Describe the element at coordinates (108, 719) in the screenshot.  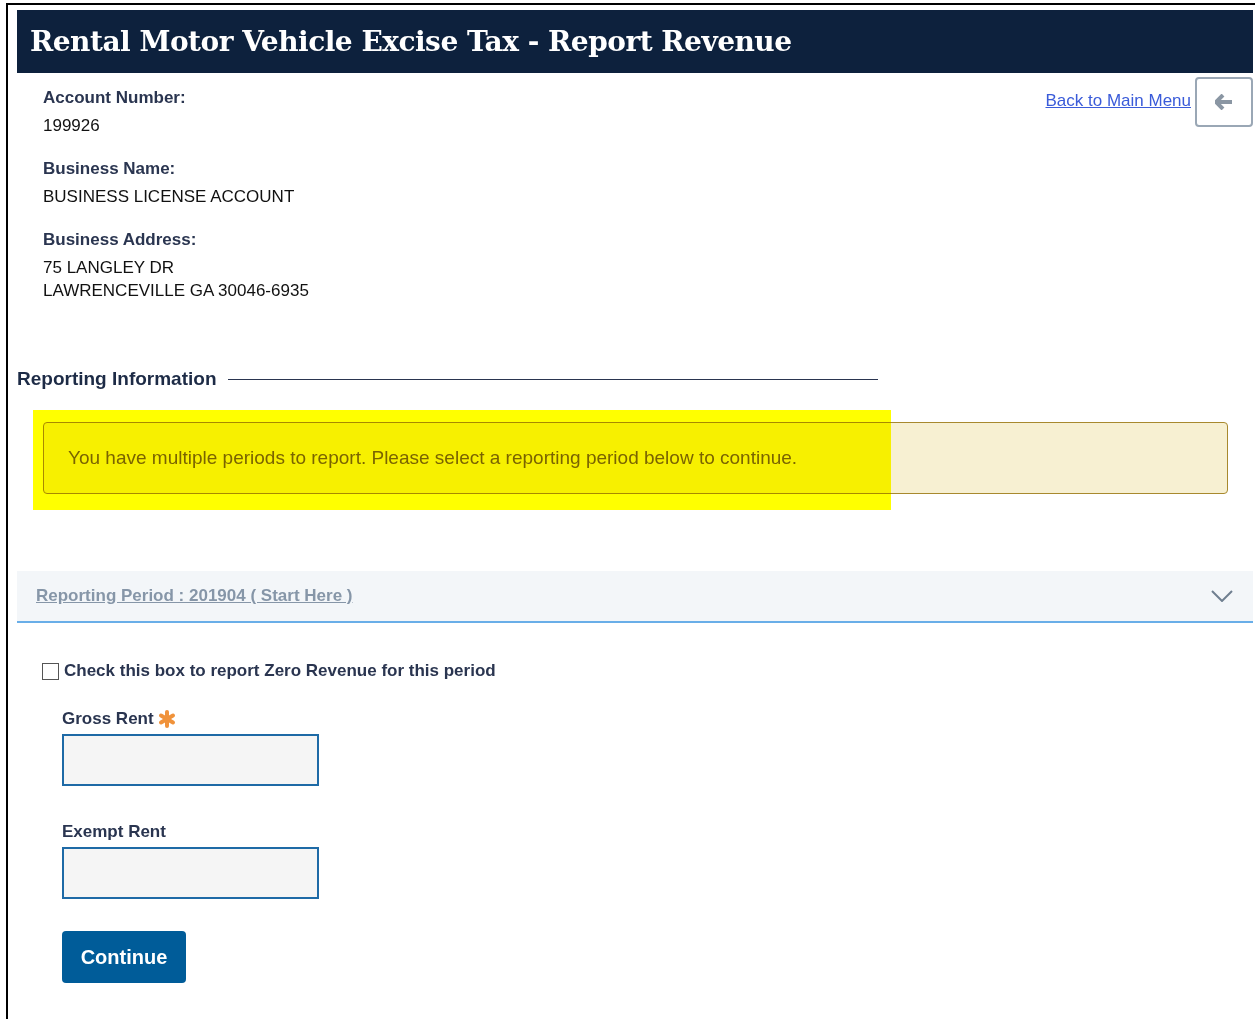
I see `input-label: Gross Rent` at that location.